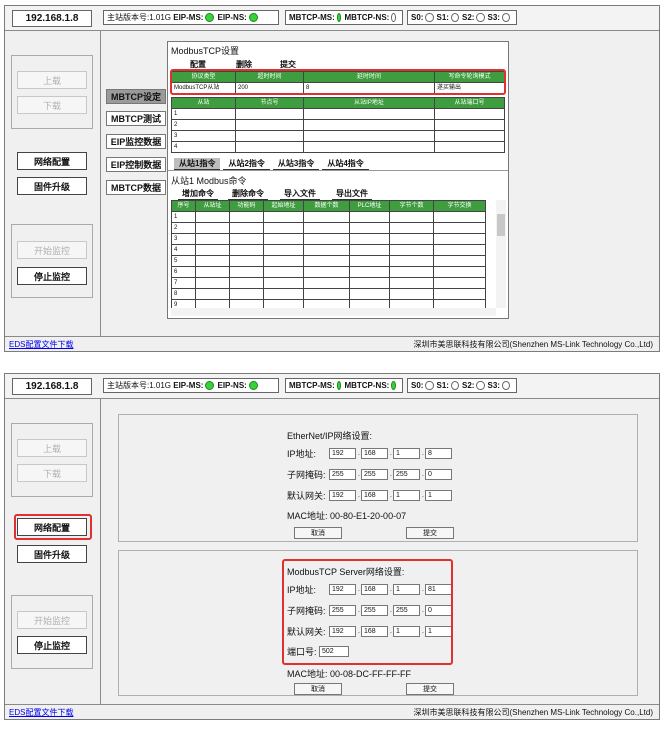 This screenshot has height=729, width=667. What do you see at coordinates (342, 610) in the screenshot?
I see `mb-mask-octet-1: 255` at bounding box center [342, 610].